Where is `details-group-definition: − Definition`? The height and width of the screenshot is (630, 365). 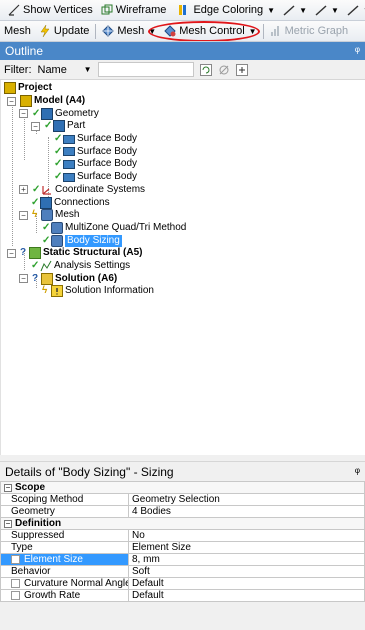 details-group-definition: − Definition is located at coordinates (182, 523).